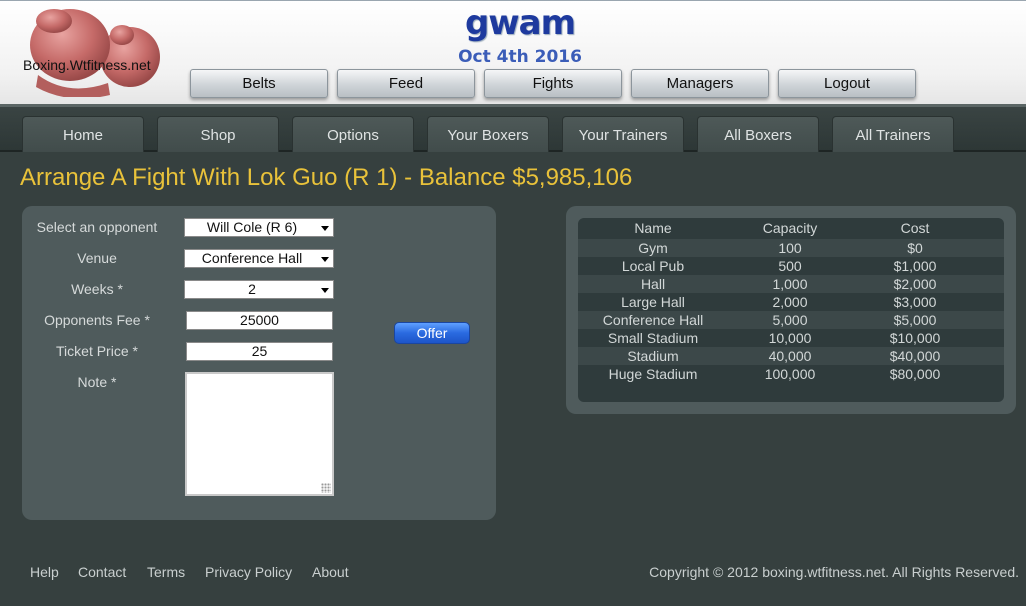 The image size is (1026, 606). I want to click on table-row: Huge Stadium 100,000 $80,000, so click(791, 374).